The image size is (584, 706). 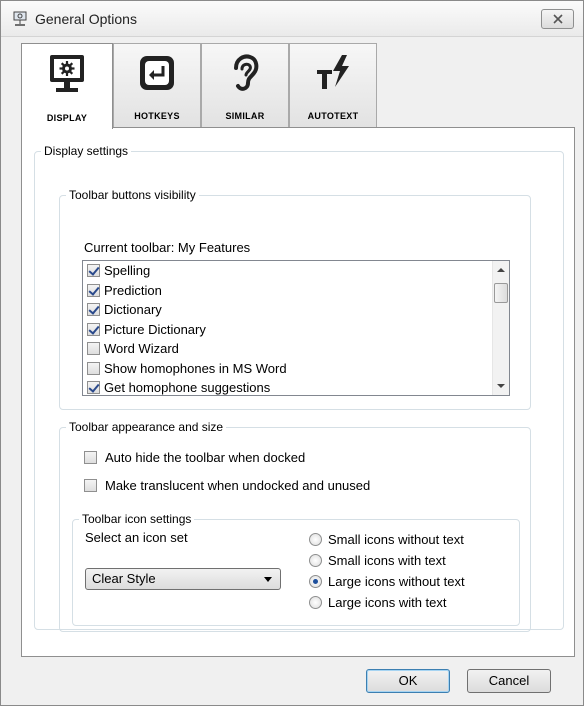 I want to click on toolbar-visibility-legend: Toolbar buttons visibility, so click(x=132, y=195).